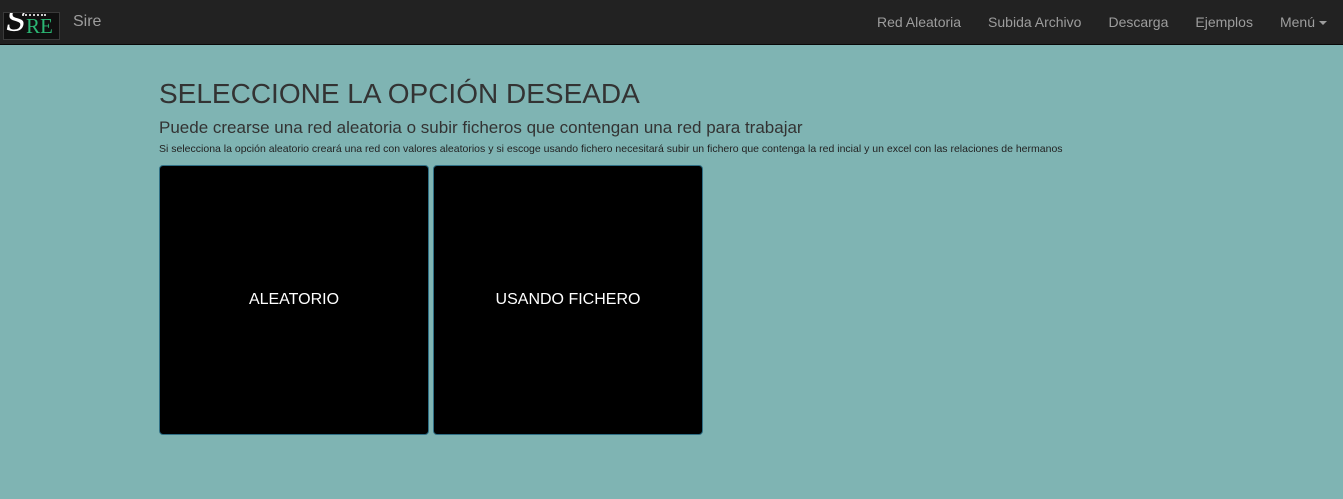 Image resolution: width=1343 pixels, height=499 pixels. I want to click on logo-s-letter: S, so click(16, 25).